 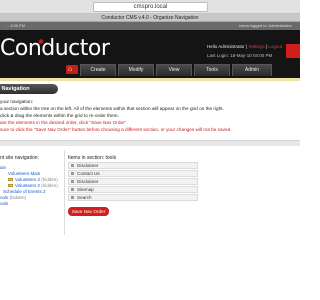 I want to click on url-field: cmspro.local, so click(x=150, y=7).